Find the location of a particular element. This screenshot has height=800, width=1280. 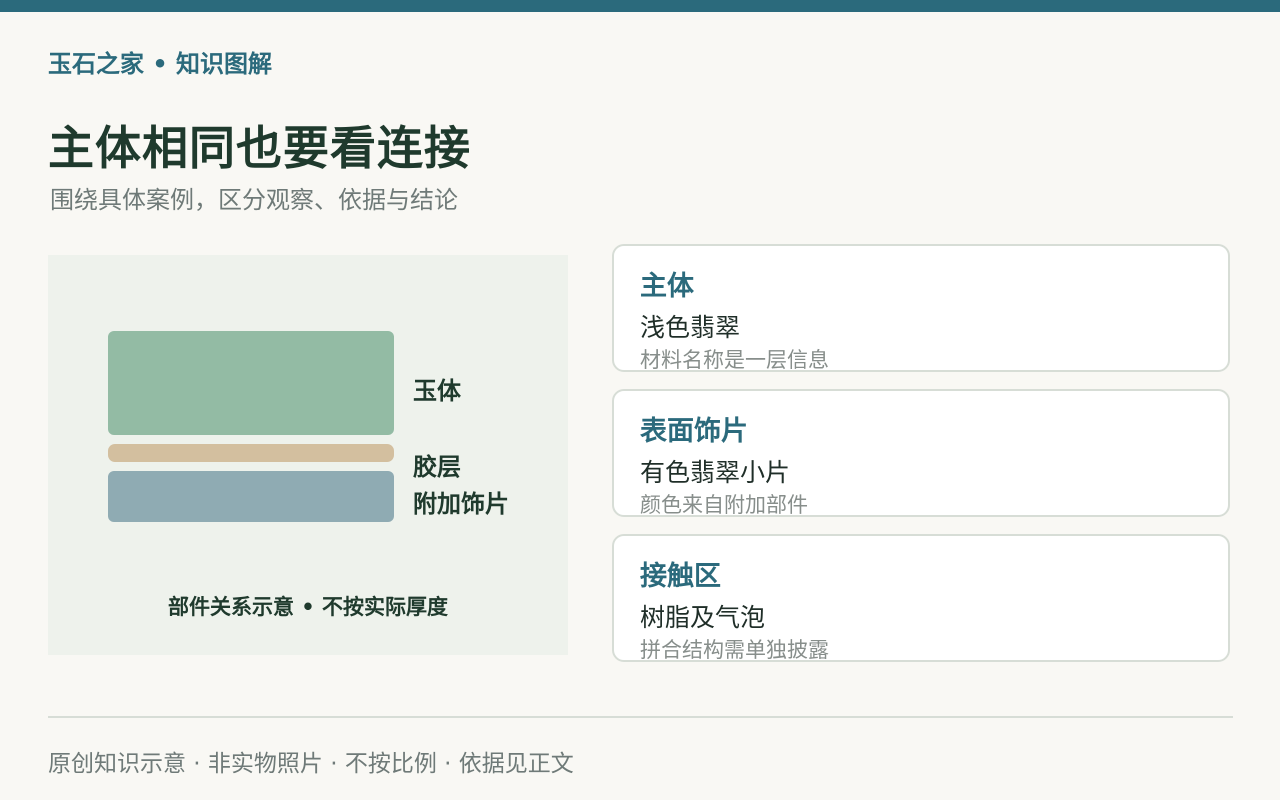

card-title: 主体 is located at coordinates (667, 286).